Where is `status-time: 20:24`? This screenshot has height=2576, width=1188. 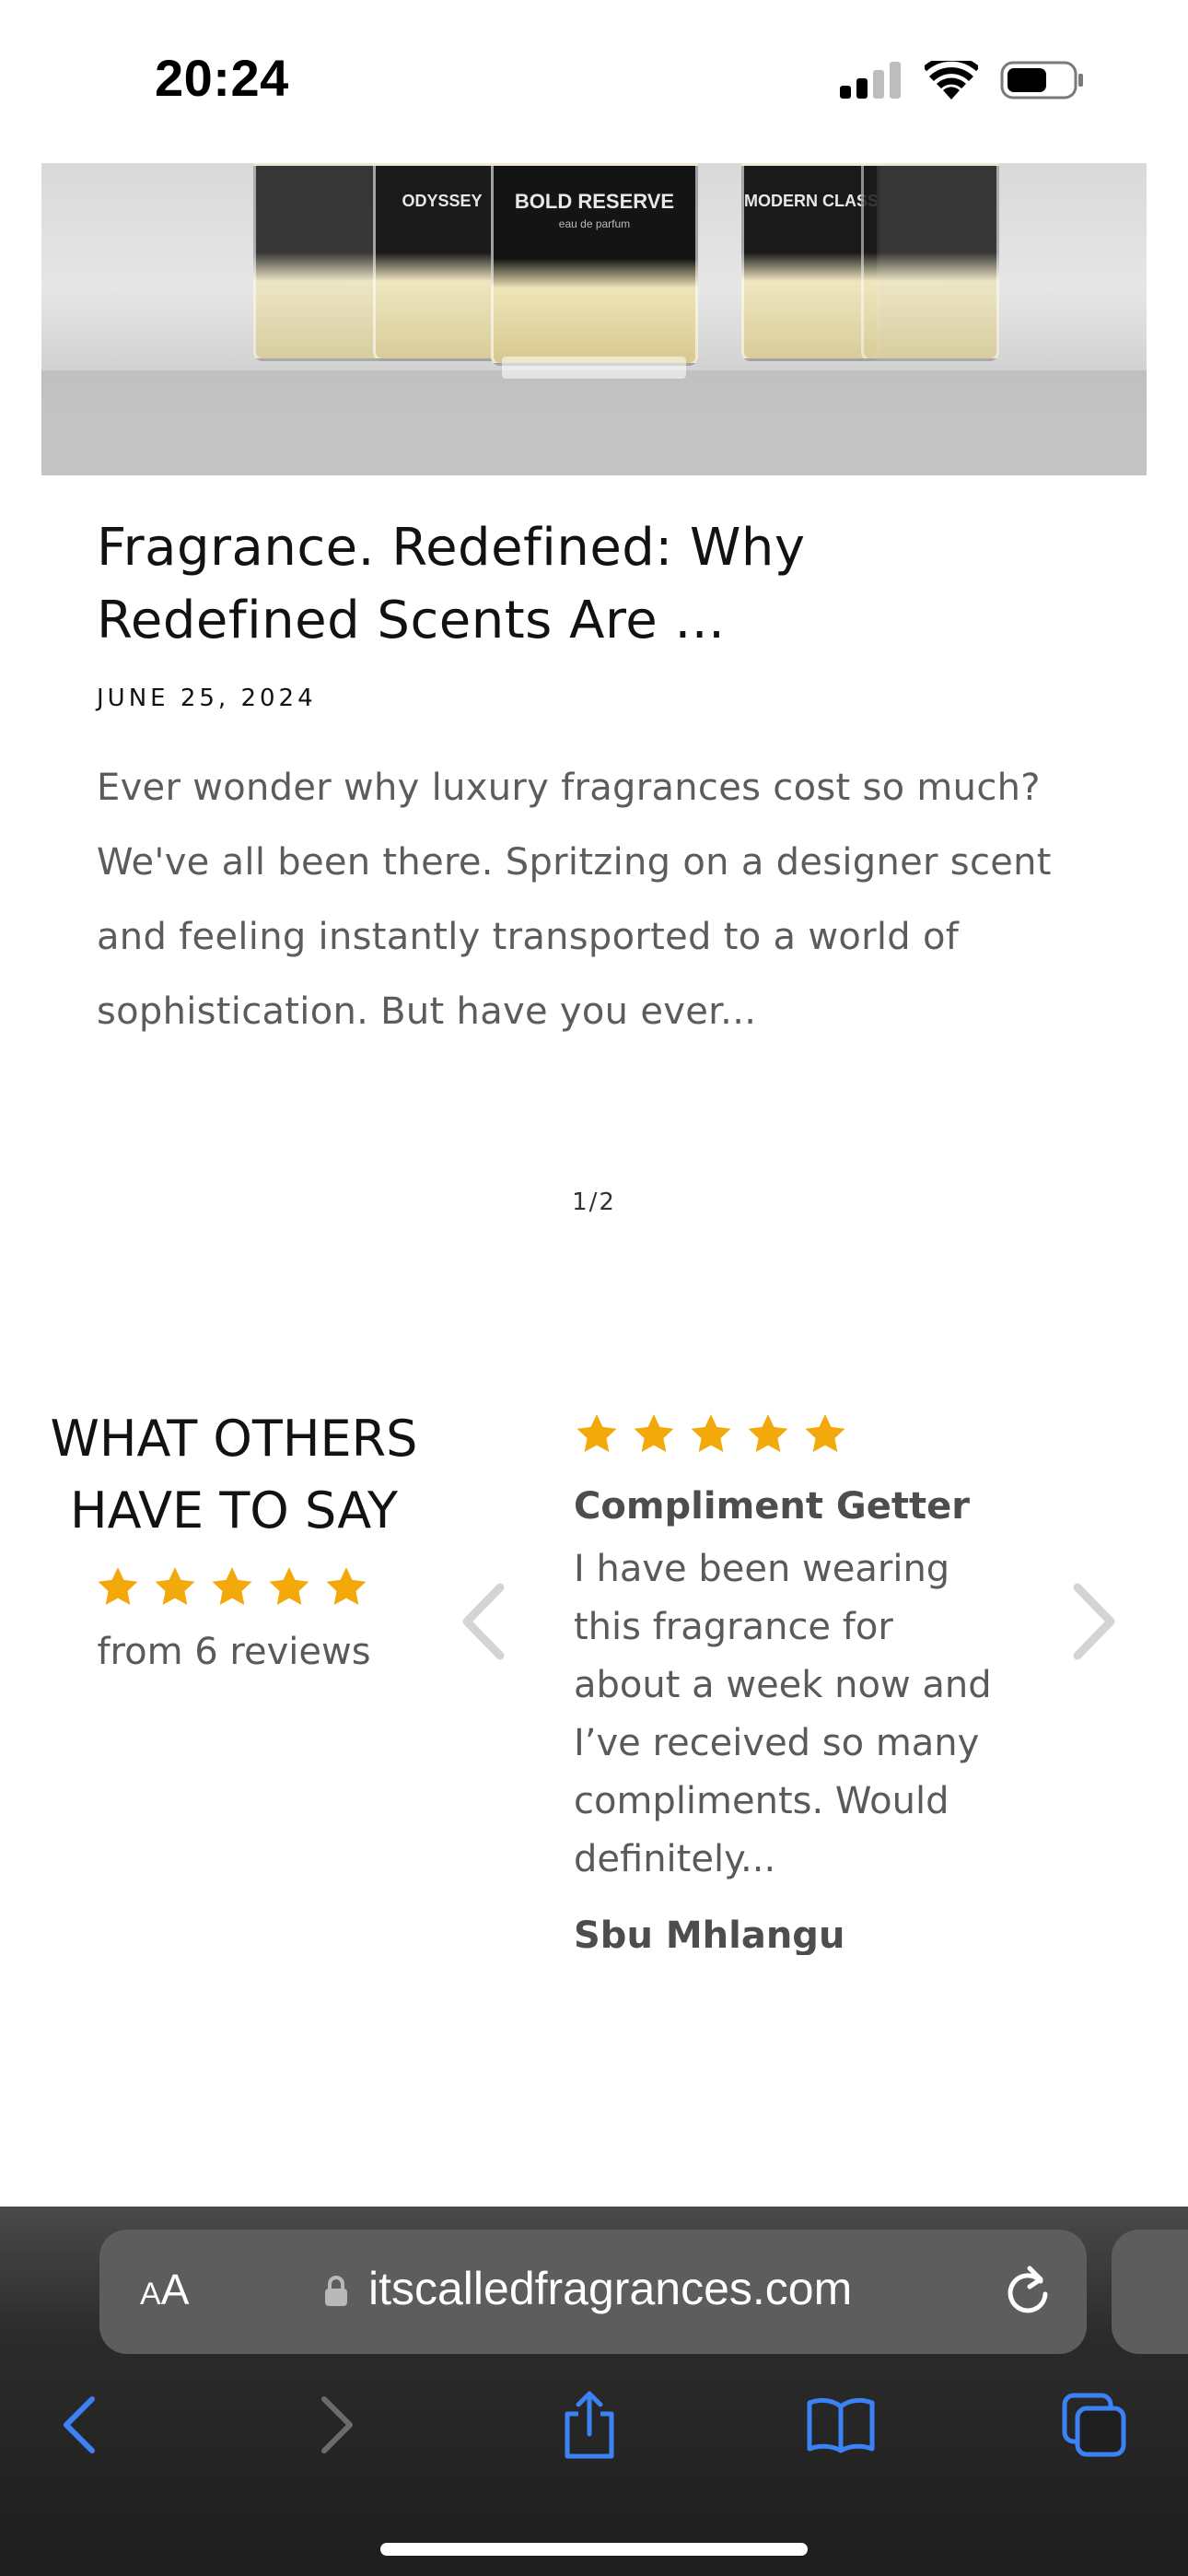
status-time: 20:24 is located at coordinates (222, 78).